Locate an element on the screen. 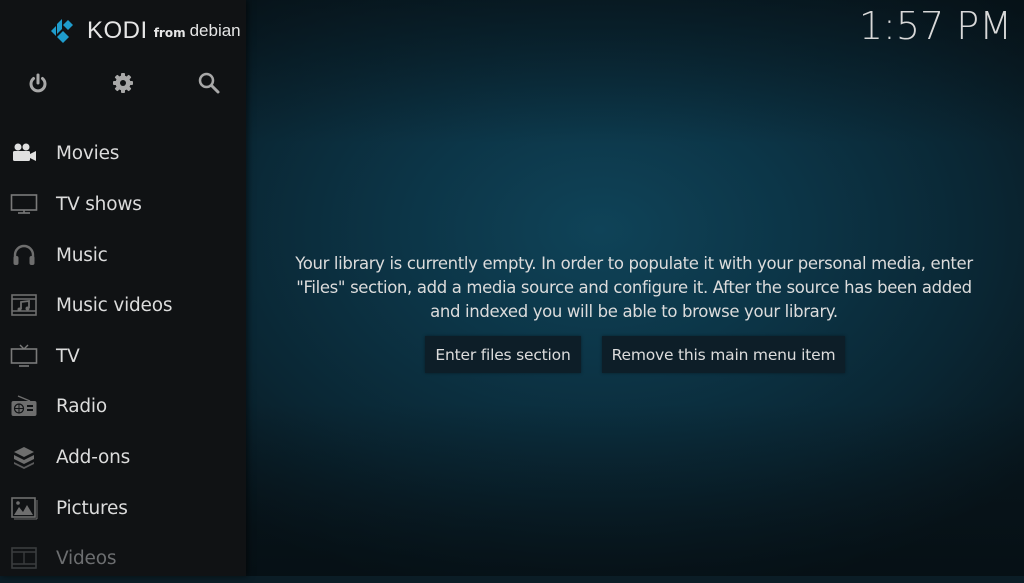 This screenshot has height=583, width=1024. film-strip-icon is located at coordinates (24, 558).